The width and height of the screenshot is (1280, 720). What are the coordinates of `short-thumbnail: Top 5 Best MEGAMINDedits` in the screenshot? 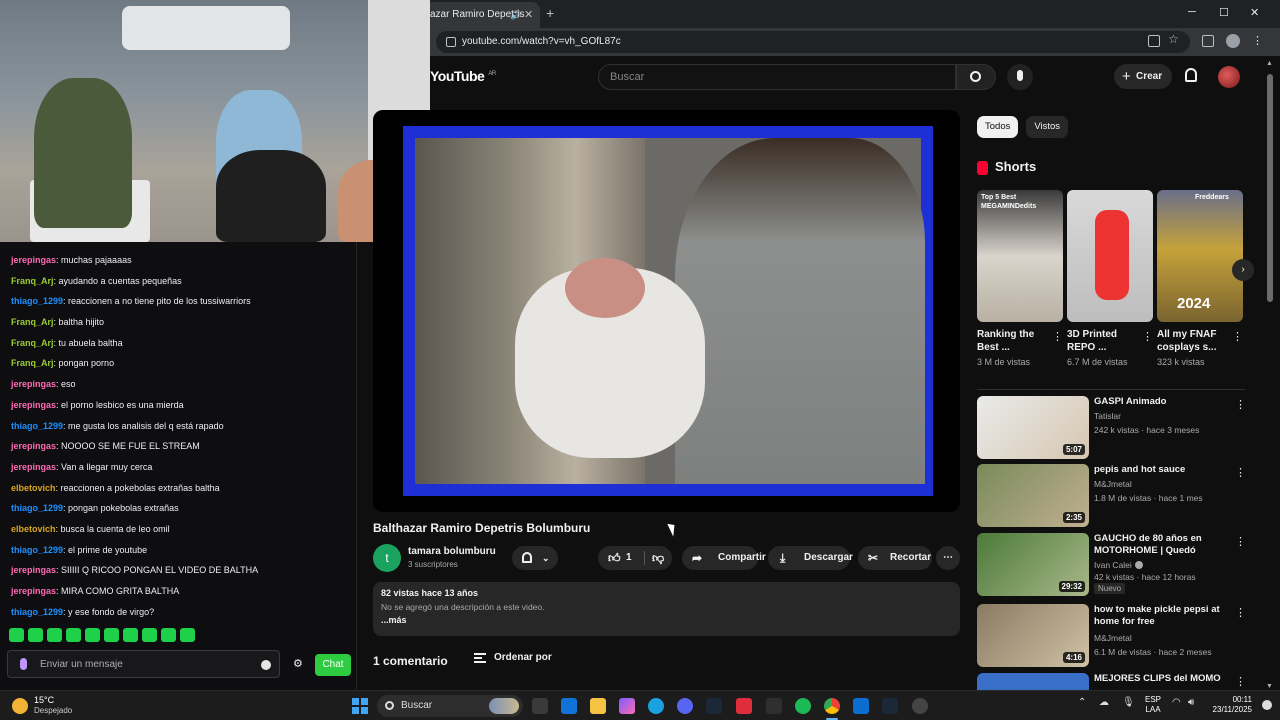 It's located at (1020, 256).